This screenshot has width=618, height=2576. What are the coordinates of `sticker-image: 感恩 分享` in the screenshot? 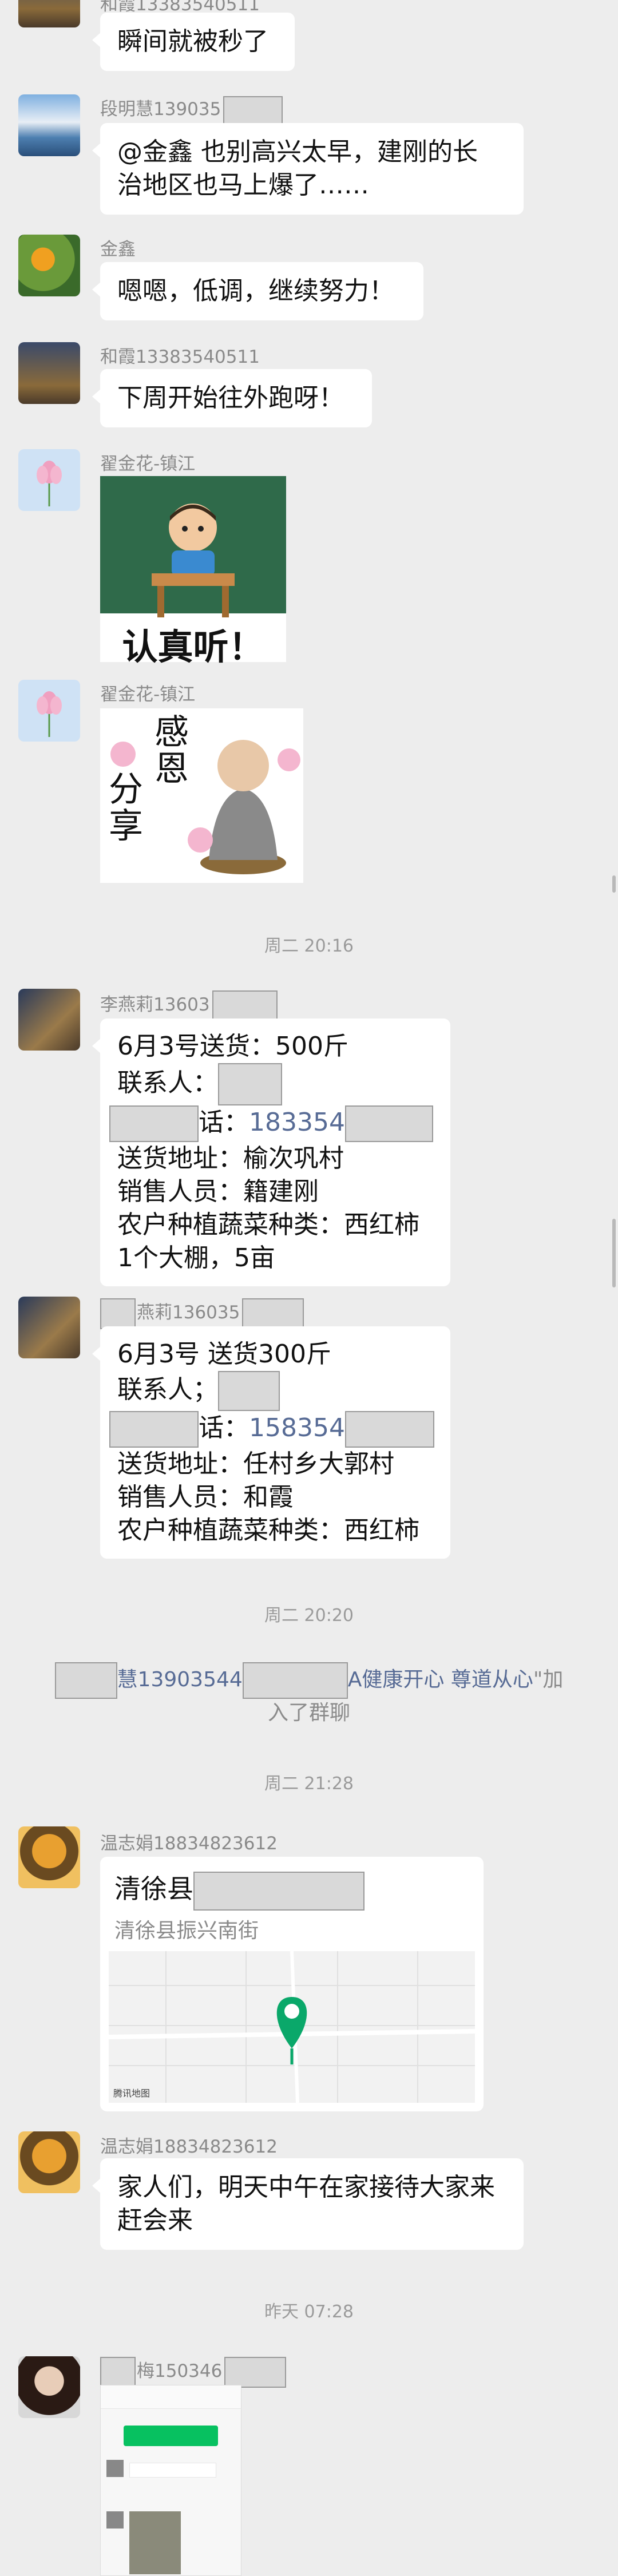 It's located at (201, 795).